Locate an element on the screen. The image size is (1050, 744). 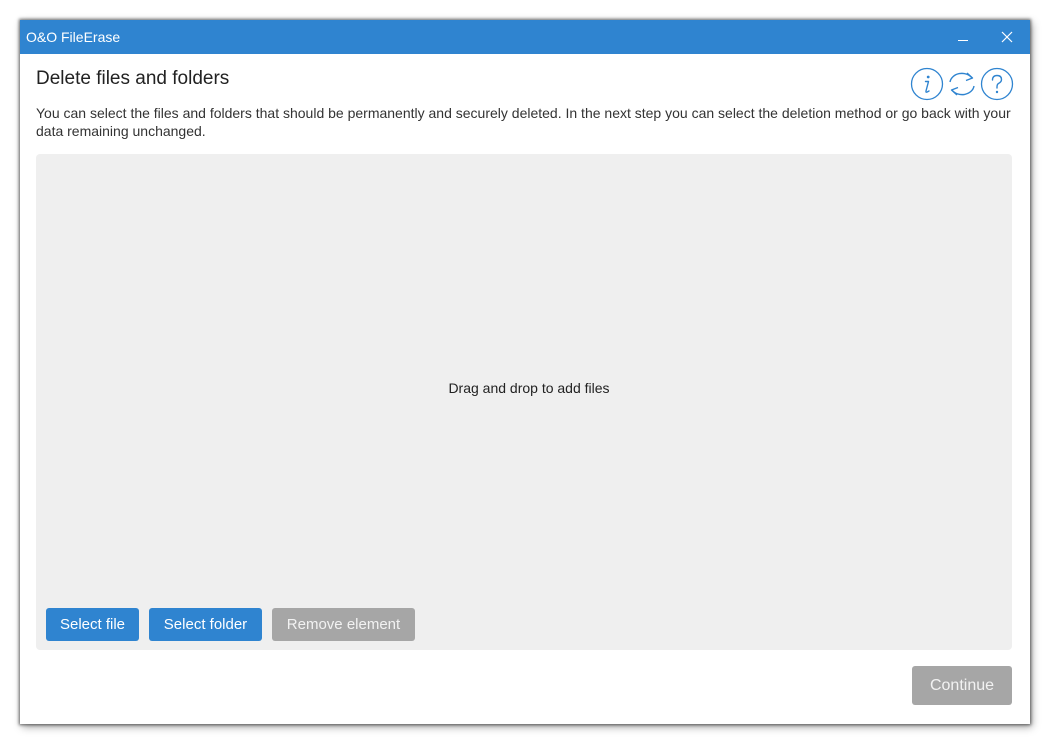
help-button is located at coordinates (997, 84).